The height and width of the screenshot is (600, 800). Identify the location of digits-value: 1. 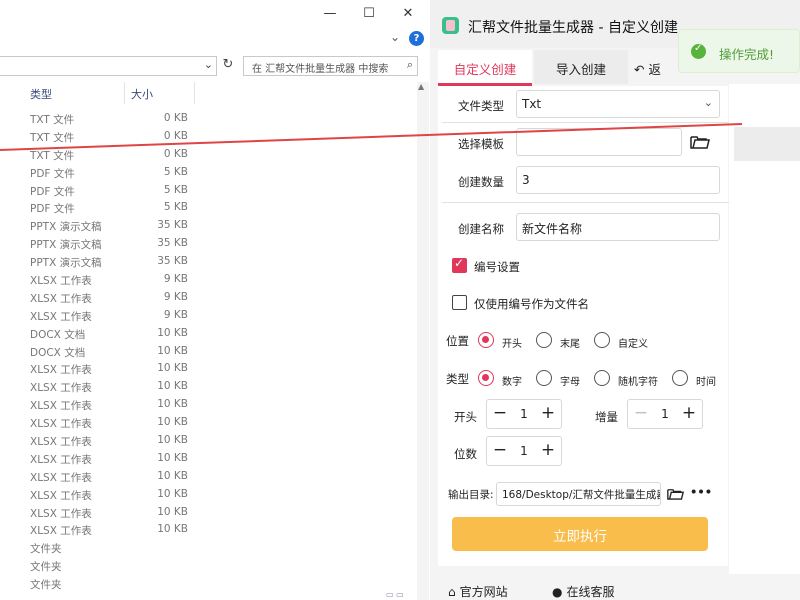
(524, 451).